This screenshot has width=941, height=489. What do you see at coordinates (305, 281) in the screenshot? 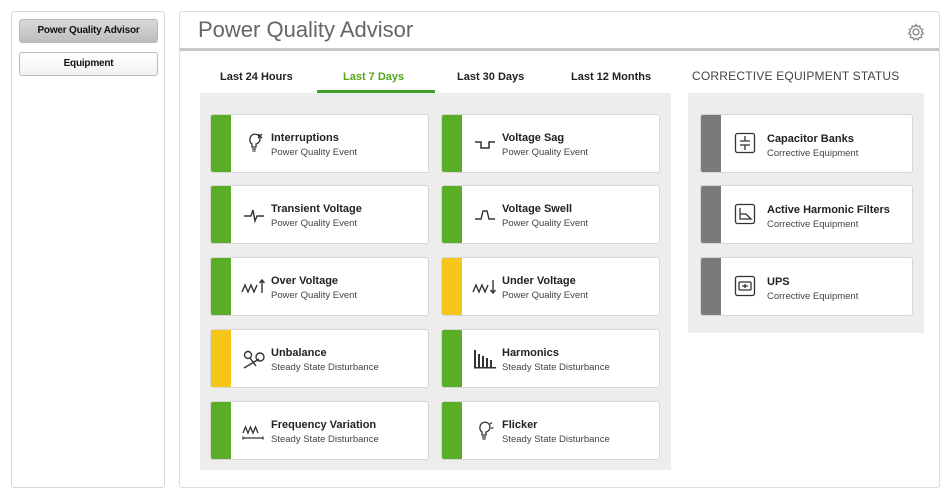
I see `event-name: Over Voltage` at bounding box center [305, 281].